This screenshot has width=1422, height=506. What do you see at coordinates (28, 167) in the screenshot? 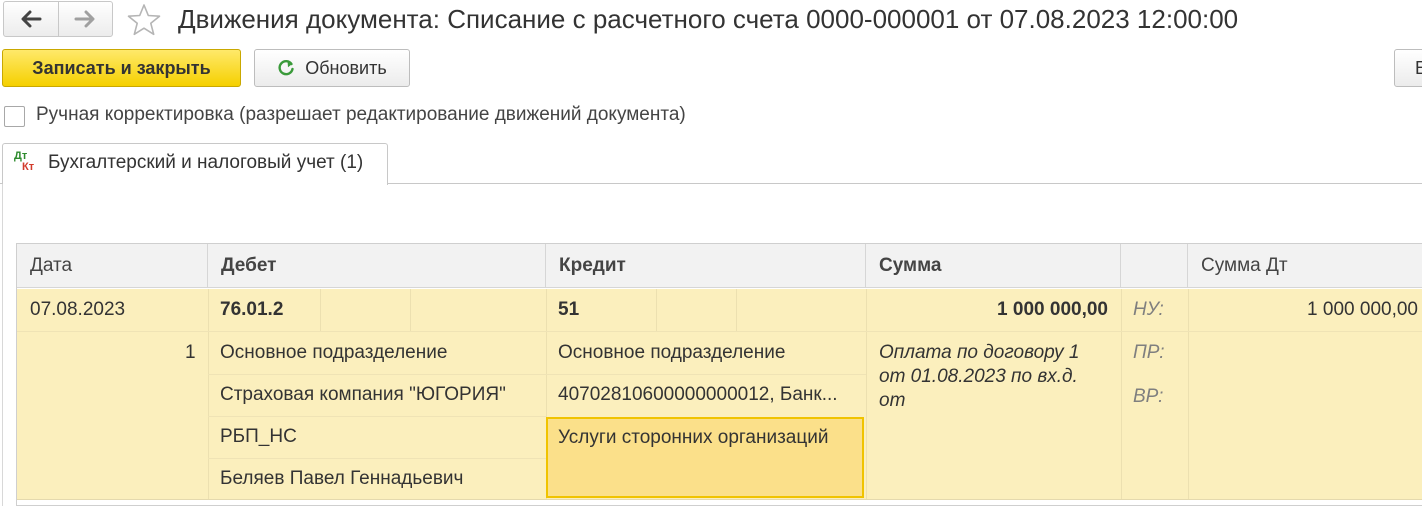
I see `kt-icon-label: Кт` at bounding box center [28, 167].